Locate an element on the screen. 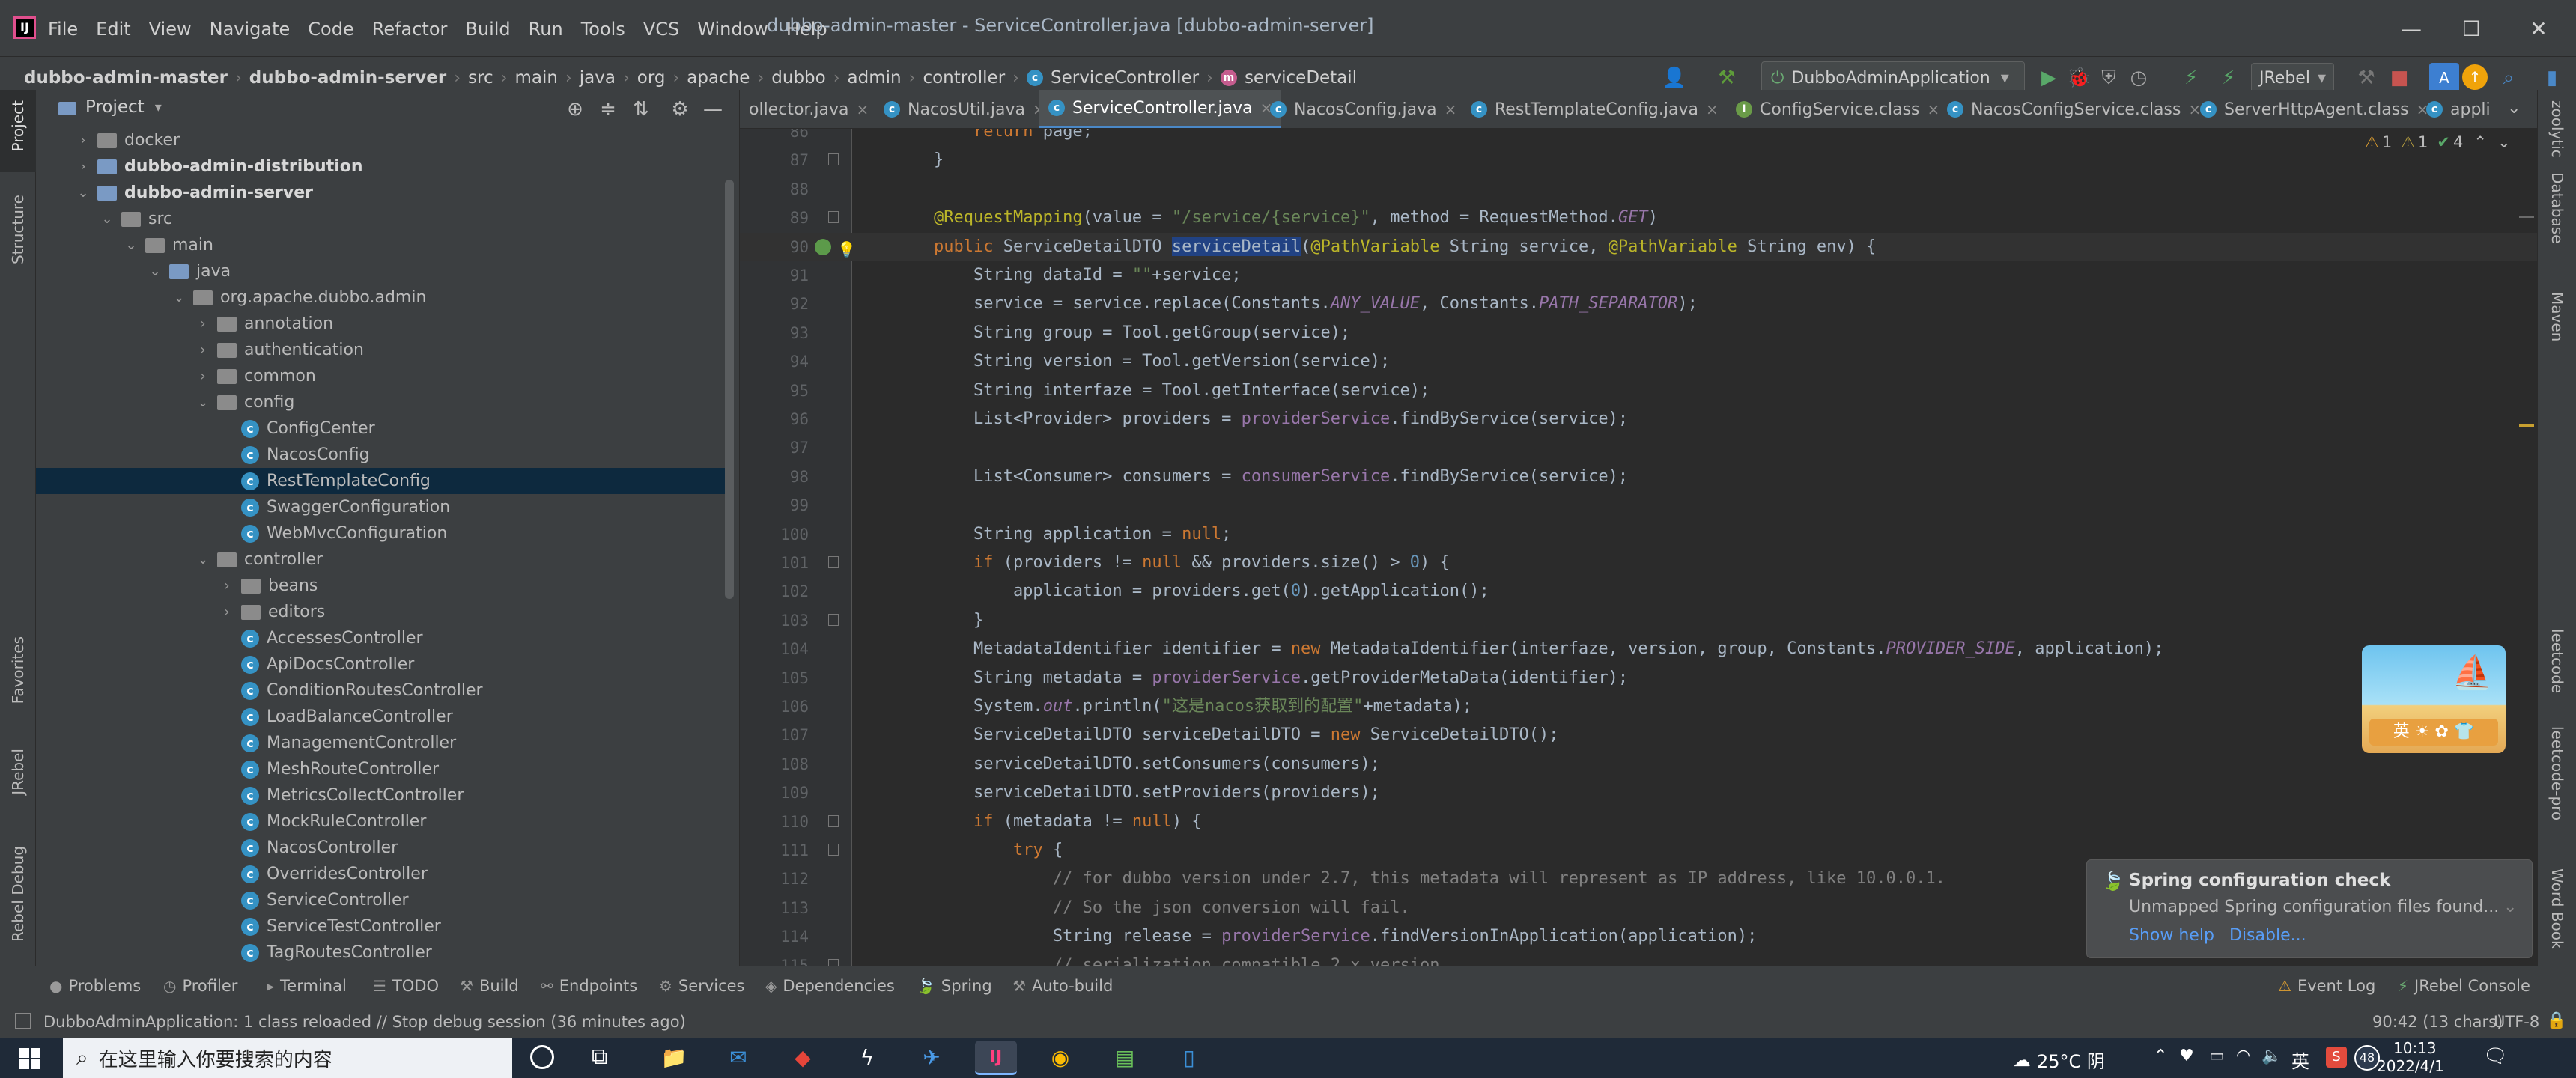  task-view-icon: ⧉ is located at coordinates (599, 1057).